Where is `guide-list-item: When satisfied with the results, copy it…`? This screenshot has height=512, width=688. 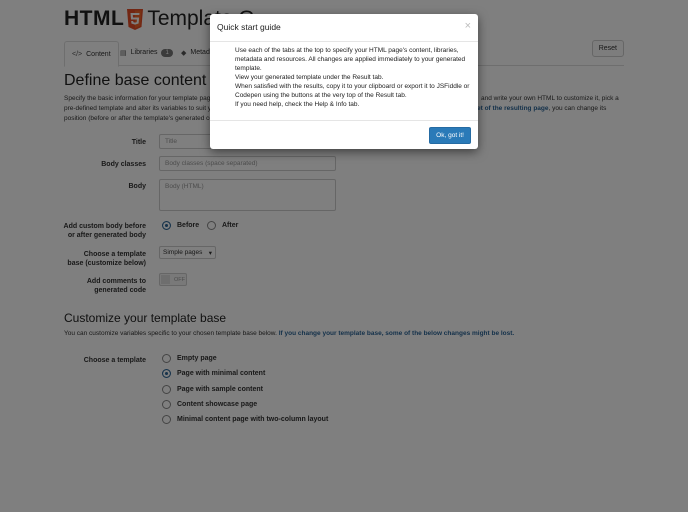
guide-list-item: When satisfied with the results, copy it… is located at coordinates (352, 86).